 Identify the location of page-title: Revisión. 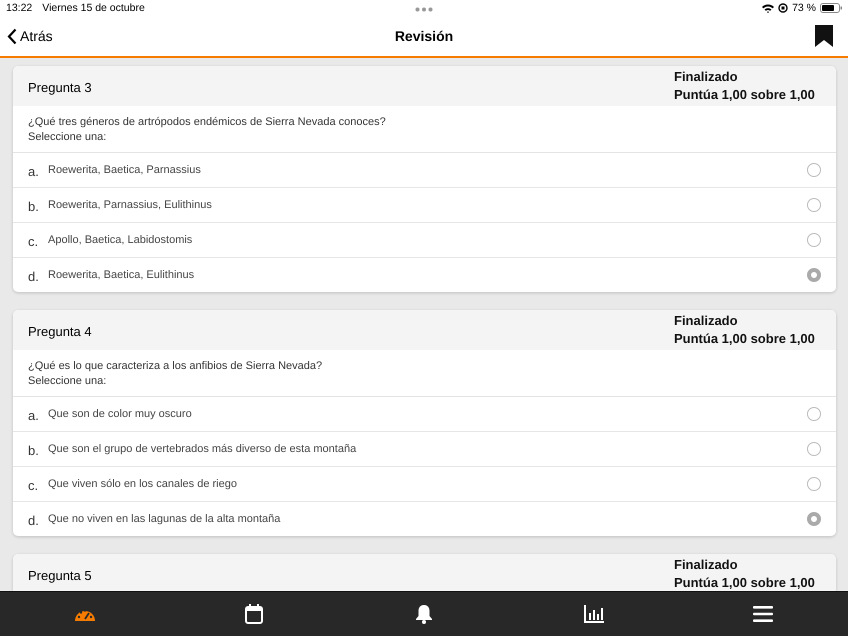
(424, 36).